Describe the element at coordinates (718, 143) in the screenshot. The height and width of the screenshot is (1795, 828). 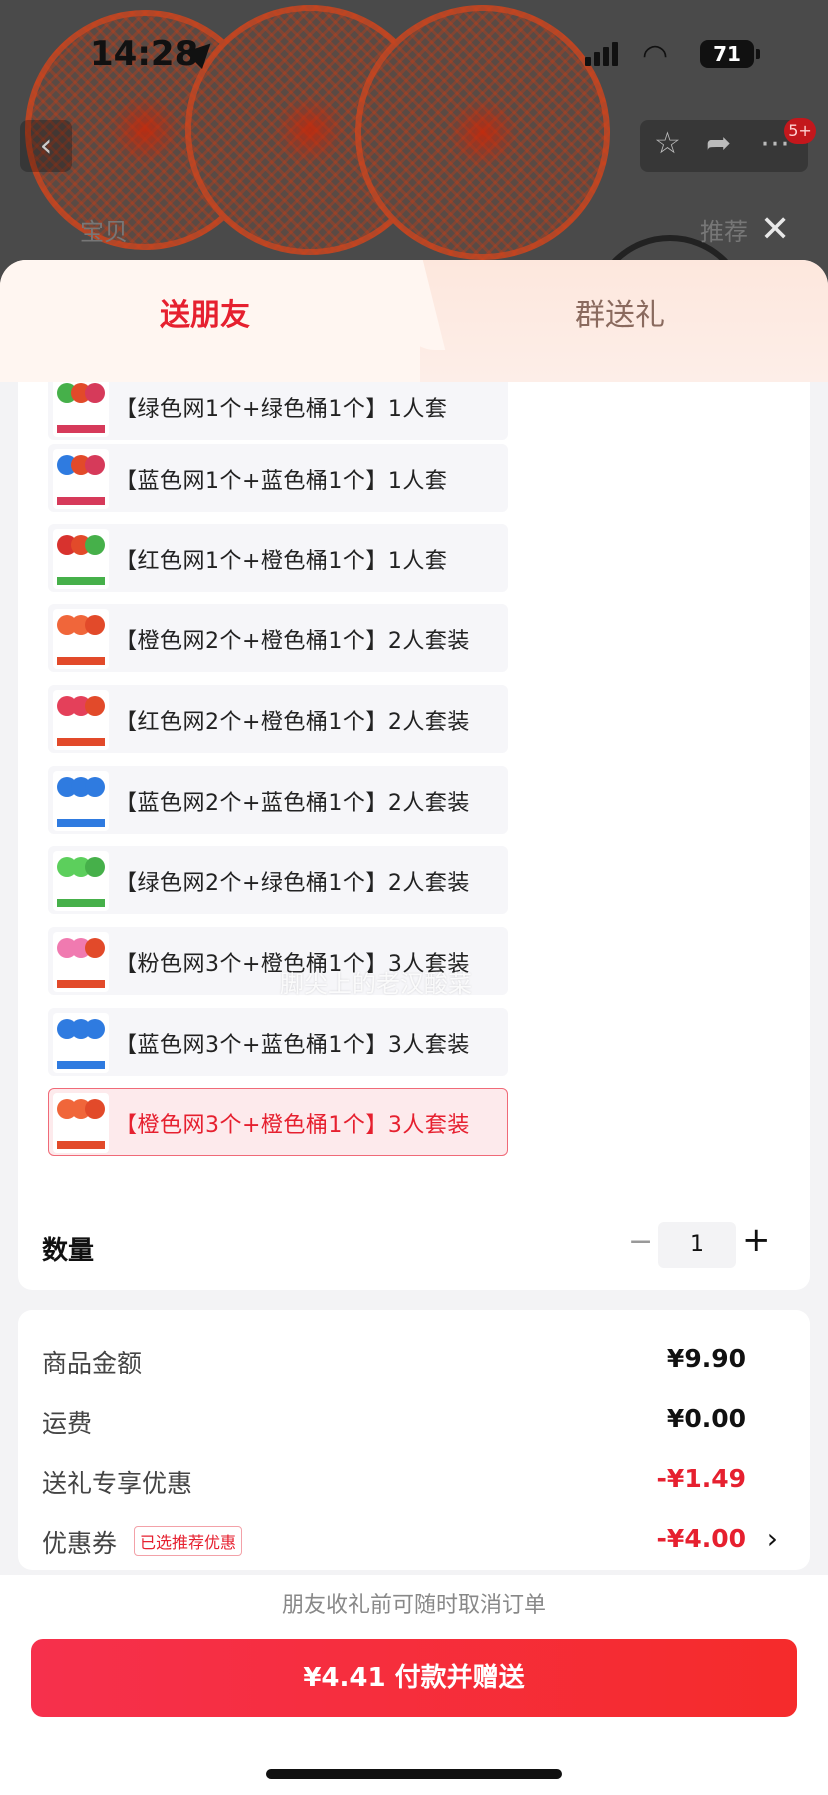
I see `share-icon: ➦` at that location.